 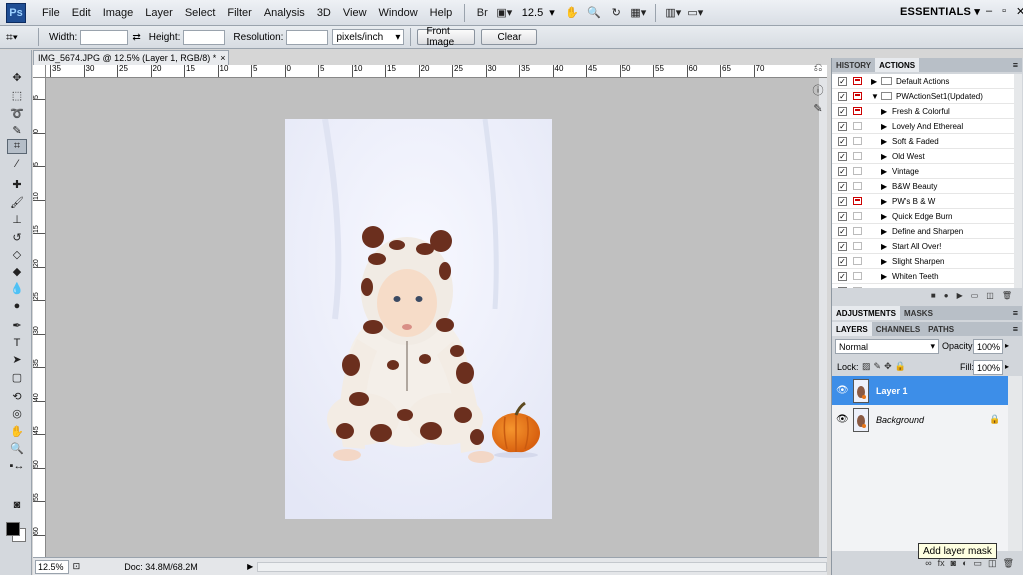 What do you see at coordinates (77, 566) in the screenshot?
I see `status-info-icon: ⊡` at bounding box center [77, 566].